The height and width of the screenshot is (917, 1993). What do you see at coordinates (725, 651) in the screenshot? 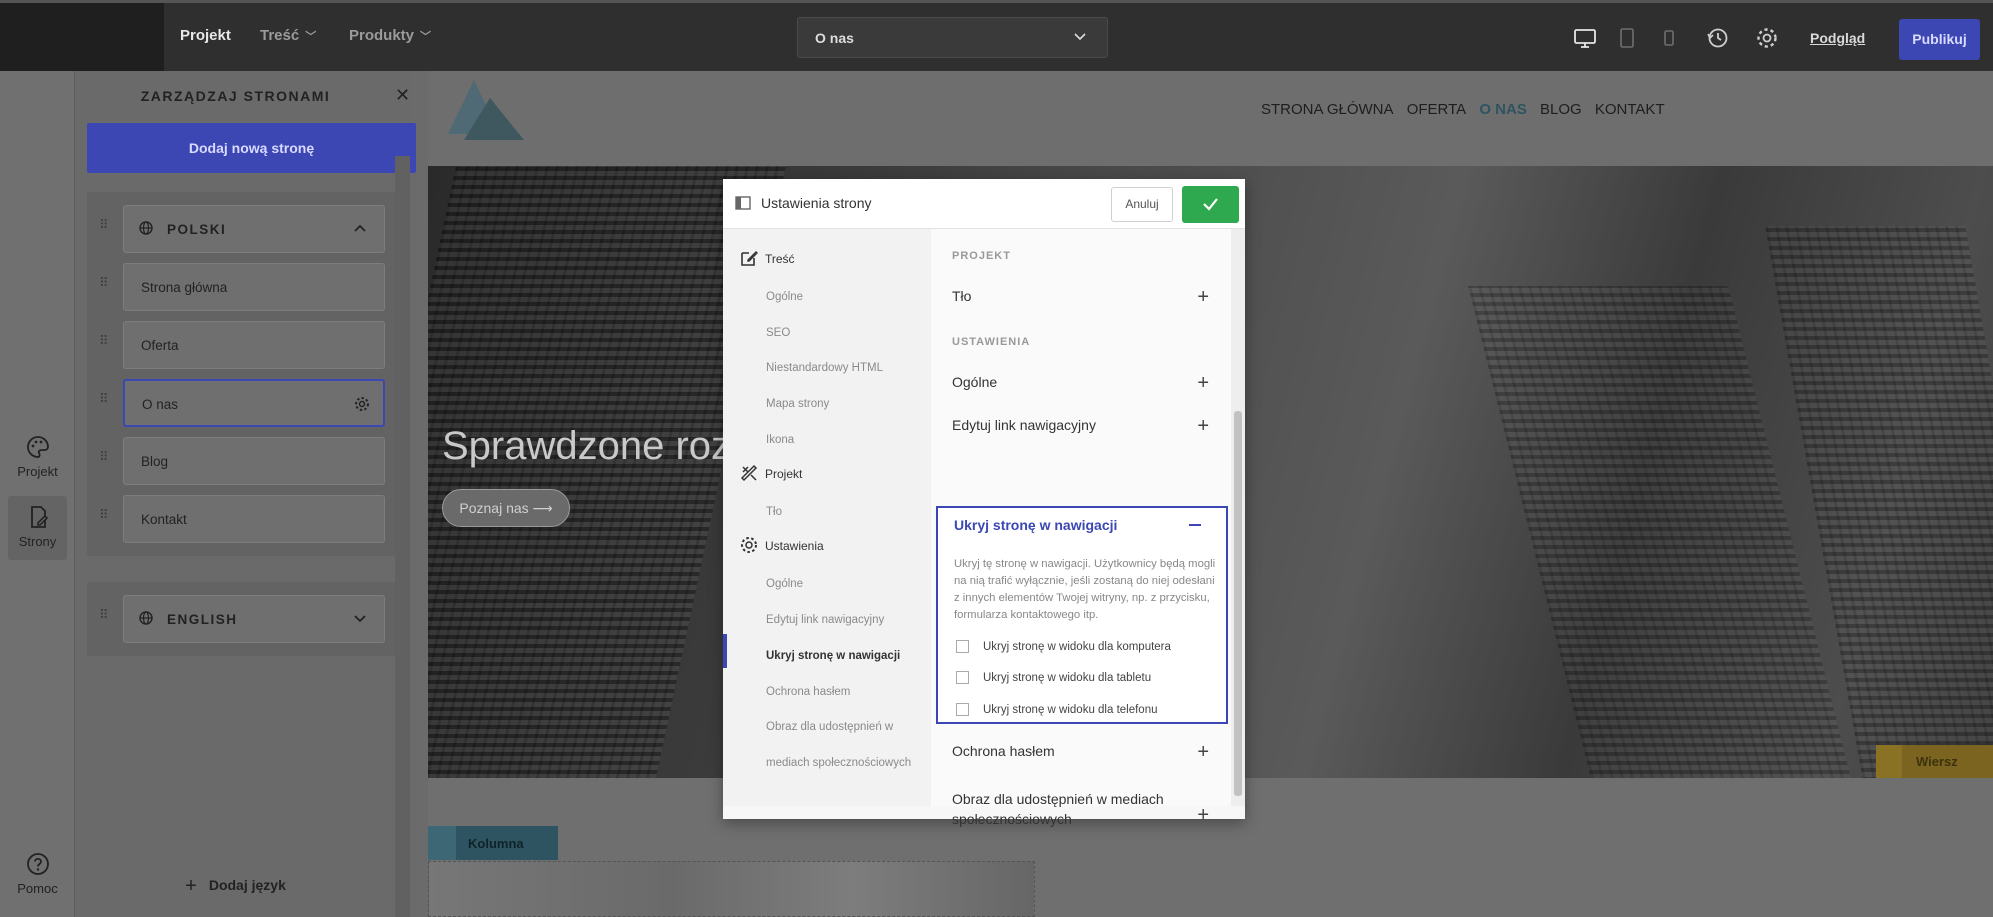
I see `active-indicator` at bounding box center [725, 651].